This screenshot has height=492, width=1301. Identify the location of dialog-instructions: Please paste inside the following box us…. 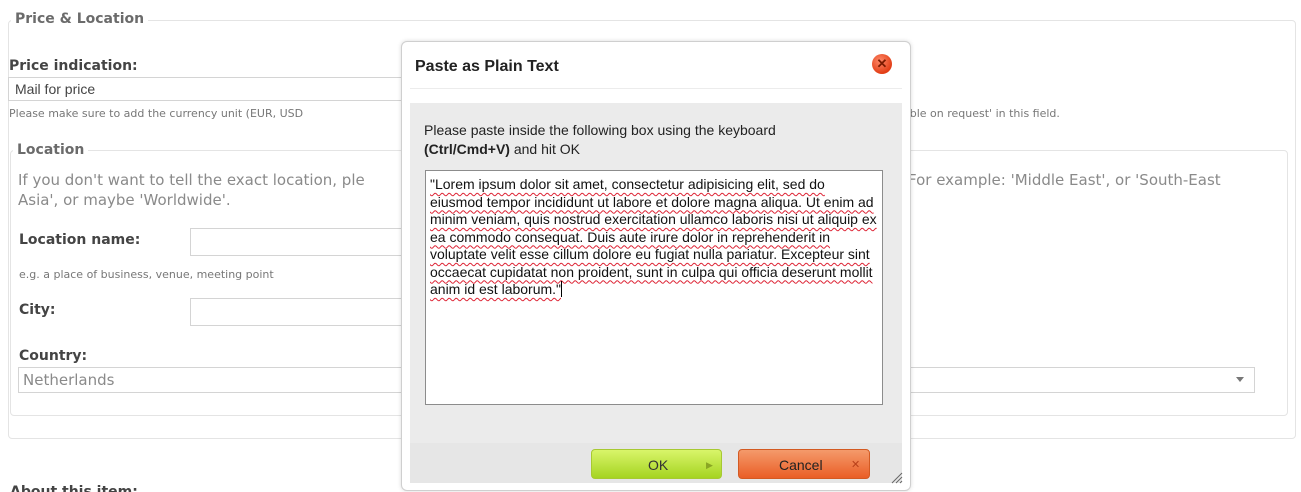
(659, 140).